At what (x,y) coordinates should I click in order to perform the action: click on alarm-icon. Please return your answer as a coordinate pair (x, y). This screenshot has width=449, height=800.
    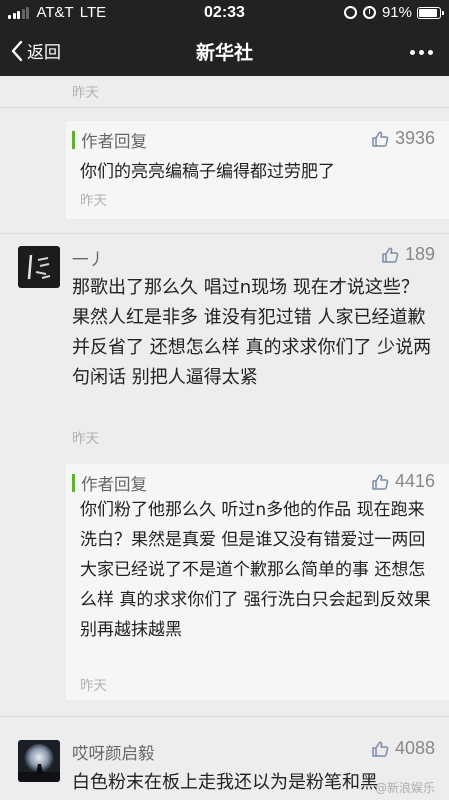
    Looking at the image, I should click on (369, 12).